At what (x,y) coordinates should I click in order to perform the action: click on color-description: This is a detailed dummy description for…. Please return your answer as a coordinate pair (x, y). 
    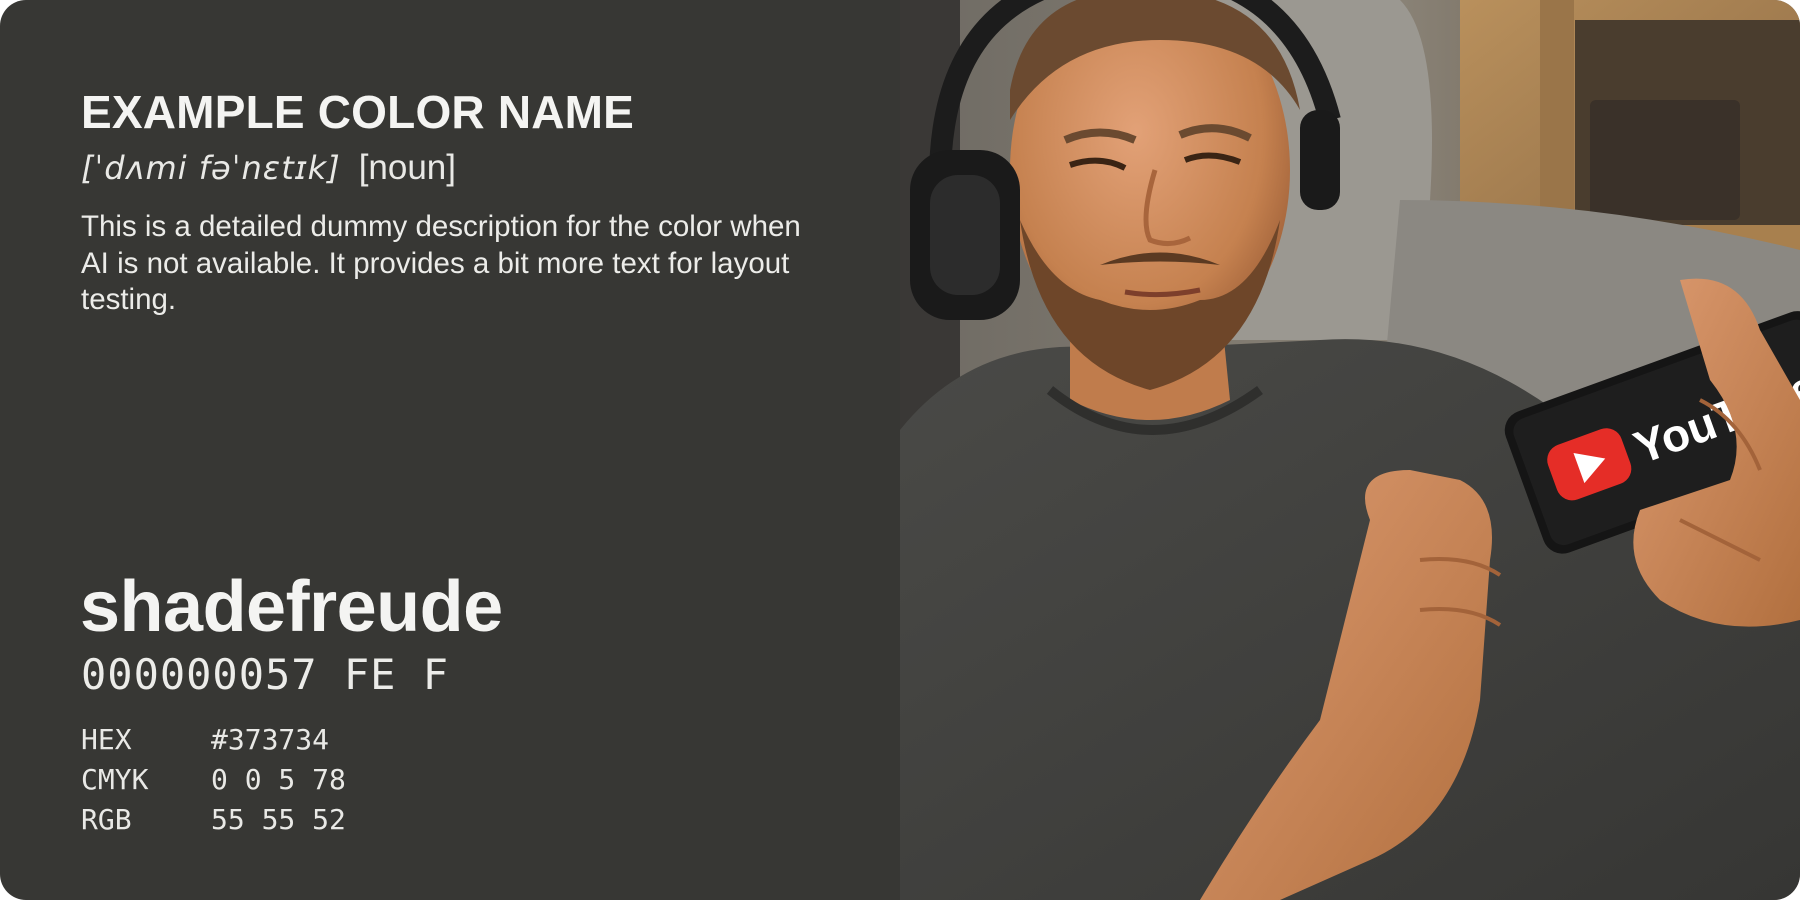
    Looking at the image, I should click on (441, 263).